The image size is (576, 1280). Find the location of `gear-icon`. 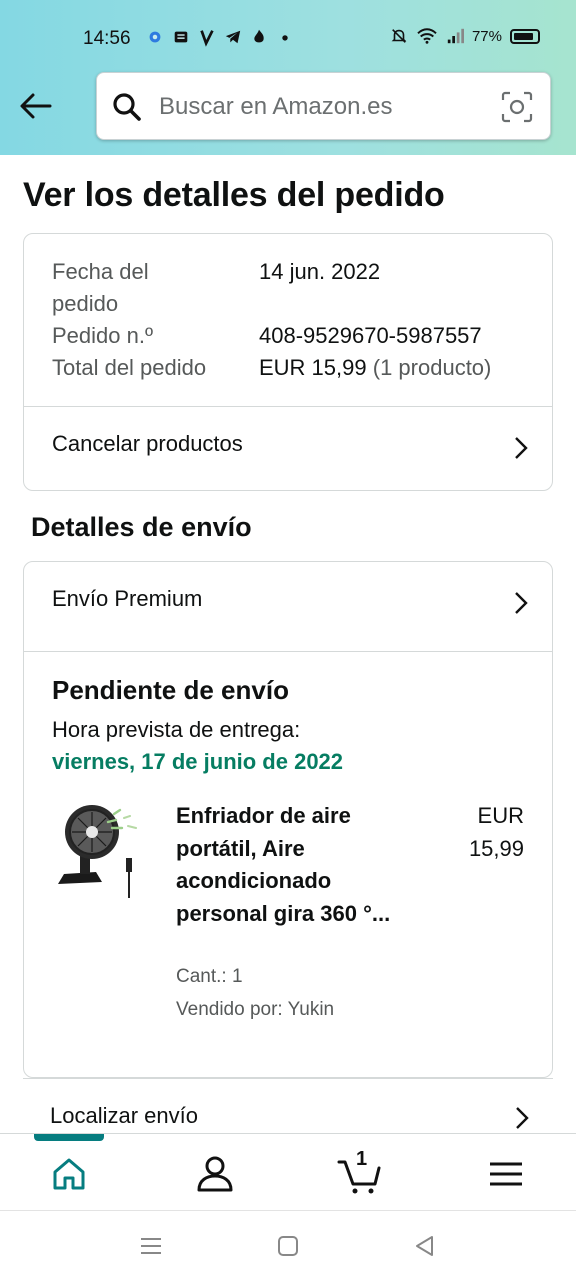

gear-icon is located at coordinates (155, 37).